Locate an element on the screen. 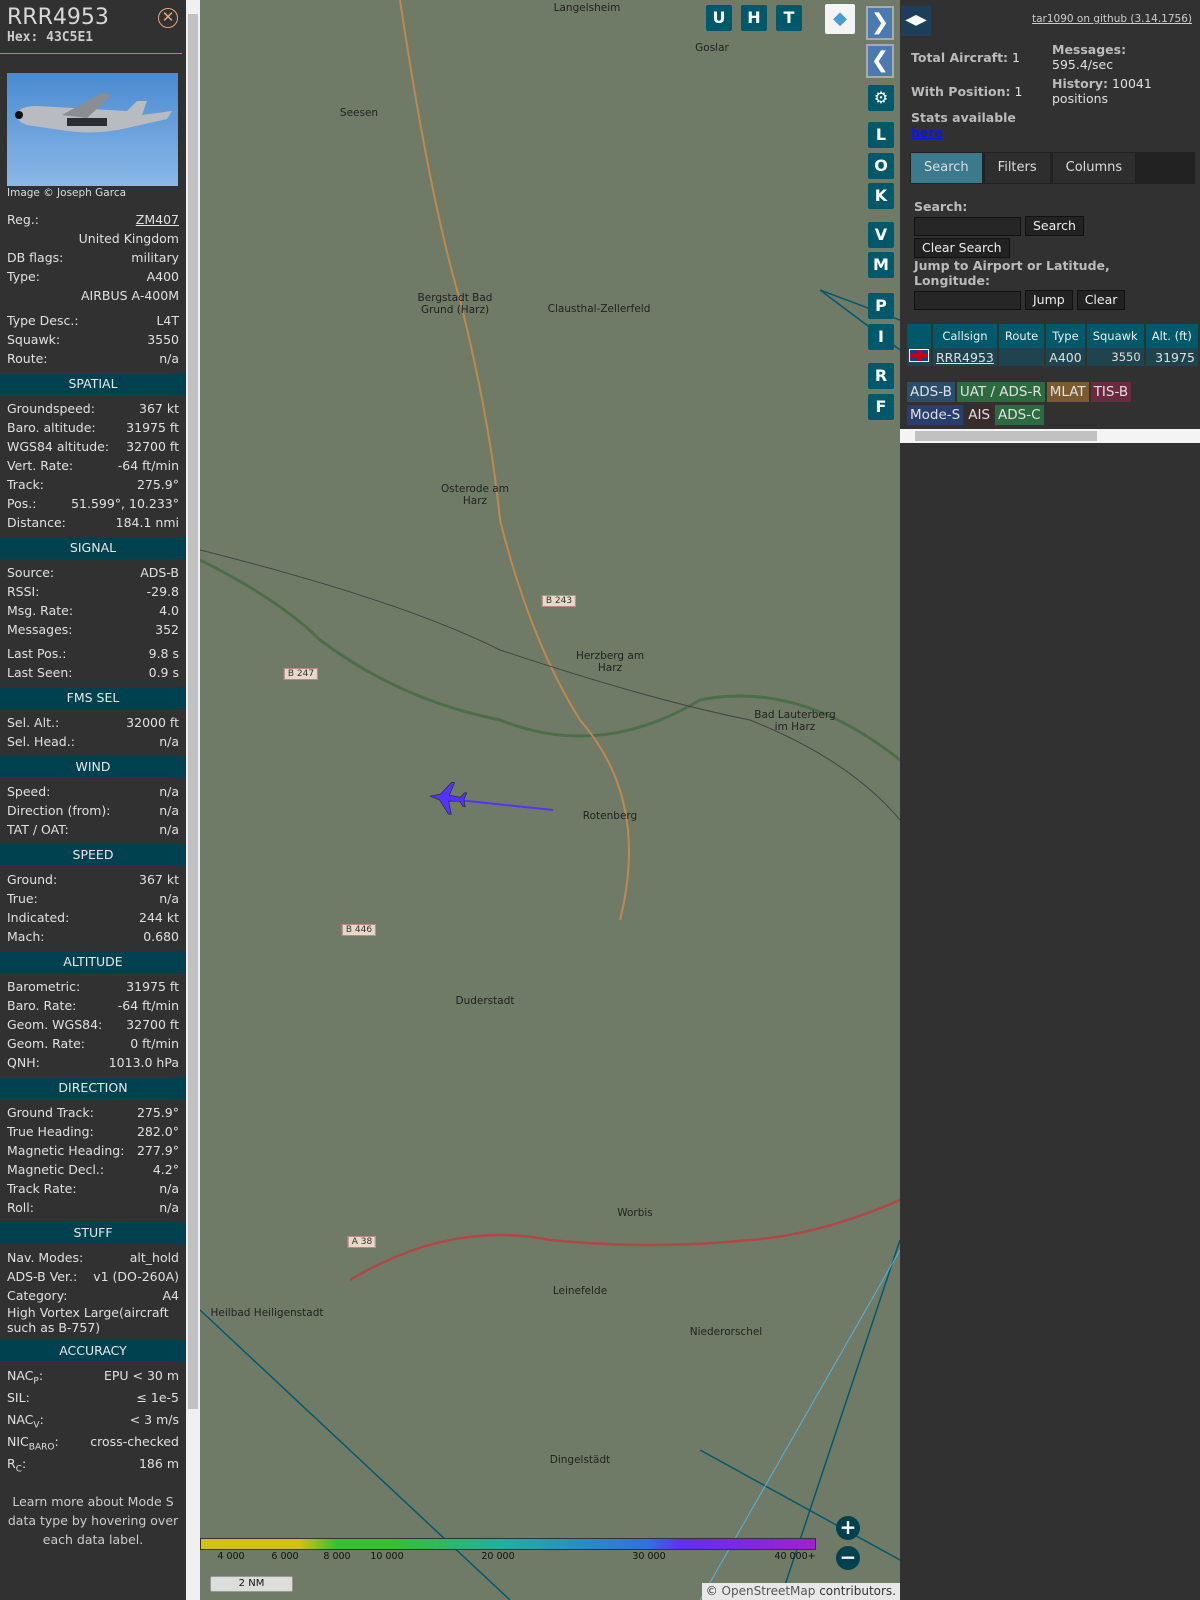  search-input is located at coordinates (967, 226).